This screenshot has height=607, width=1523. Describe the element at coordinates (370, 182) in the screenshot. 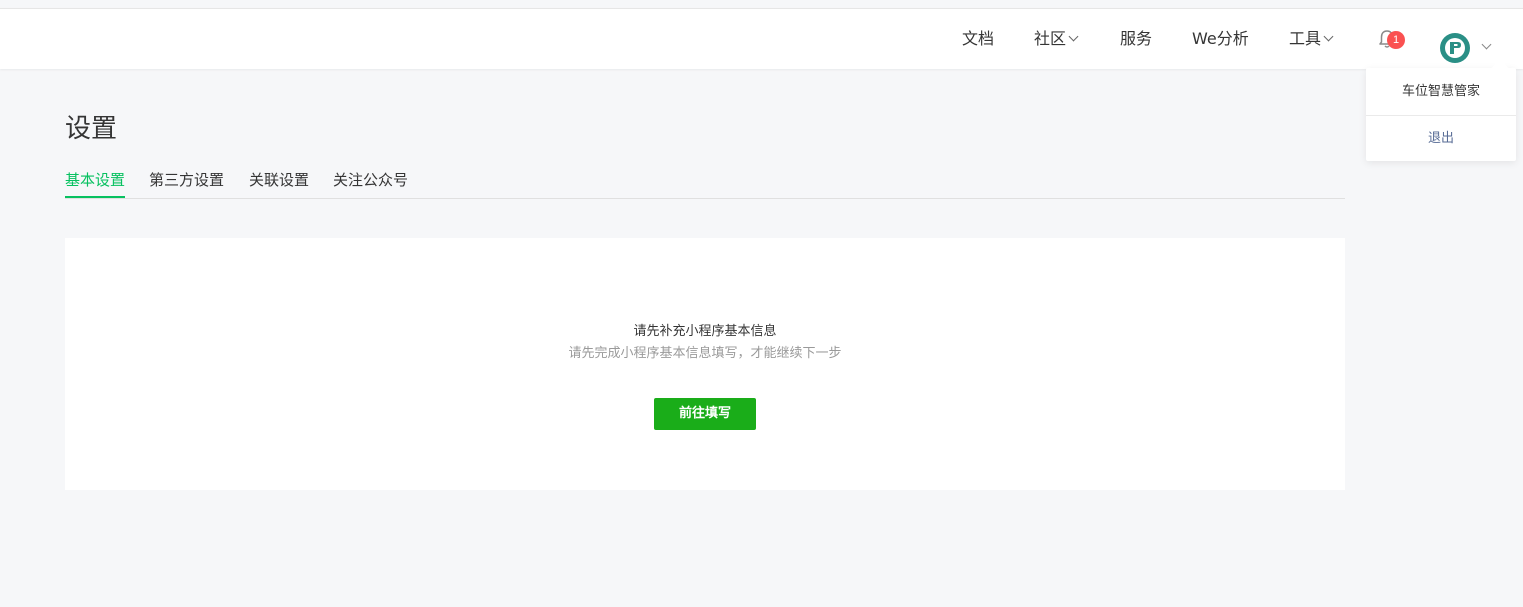

I see `tab-follow-official-account: 关注公众号` at that location.